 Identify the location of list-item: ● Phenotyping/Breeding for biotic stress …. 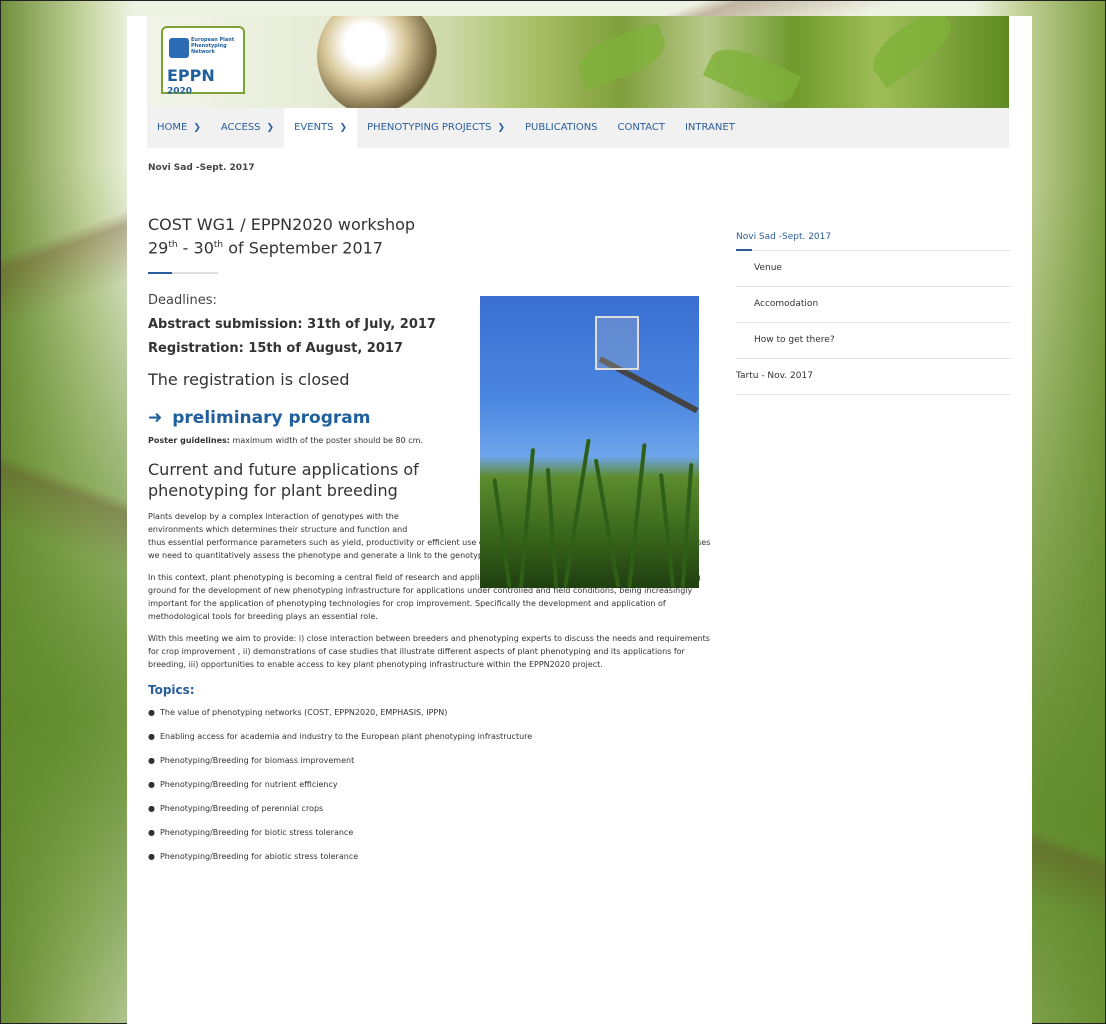
(433, 832).